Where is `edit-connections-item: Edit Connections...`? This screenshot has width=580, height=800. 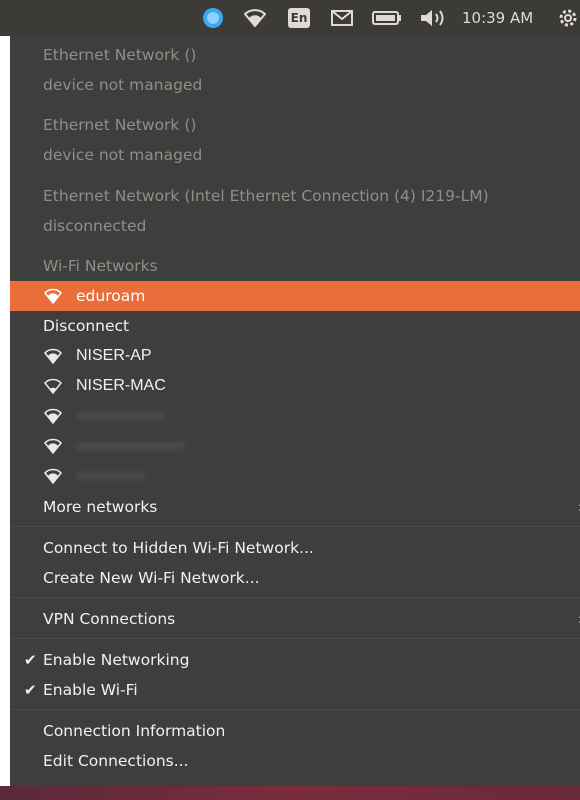 edit-connections-item: Edit Connections... is located at coordinates (295, 761).